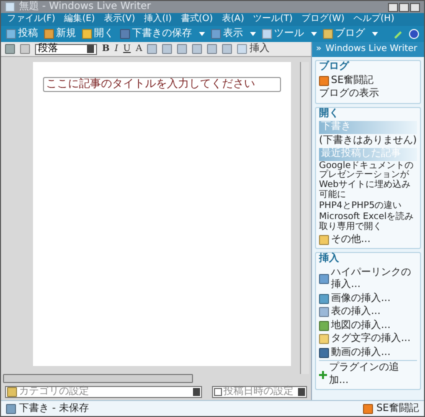  What do you see at coordinates (398, 34) in the screenshot?
I see `pen-icon` at bounding box center [398, 34].